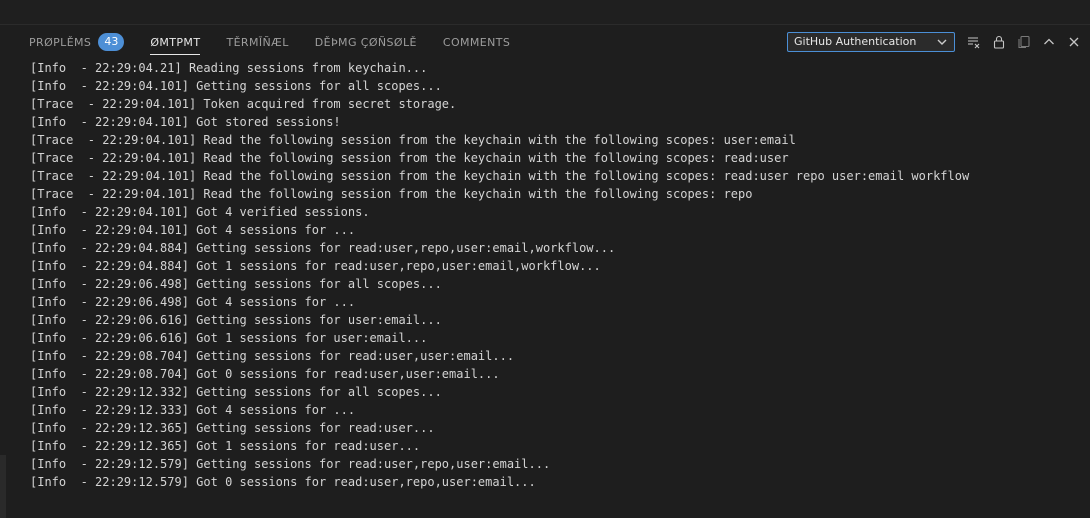  I want to click on panel-actions: GitHub Authentication, so click(936, 42).